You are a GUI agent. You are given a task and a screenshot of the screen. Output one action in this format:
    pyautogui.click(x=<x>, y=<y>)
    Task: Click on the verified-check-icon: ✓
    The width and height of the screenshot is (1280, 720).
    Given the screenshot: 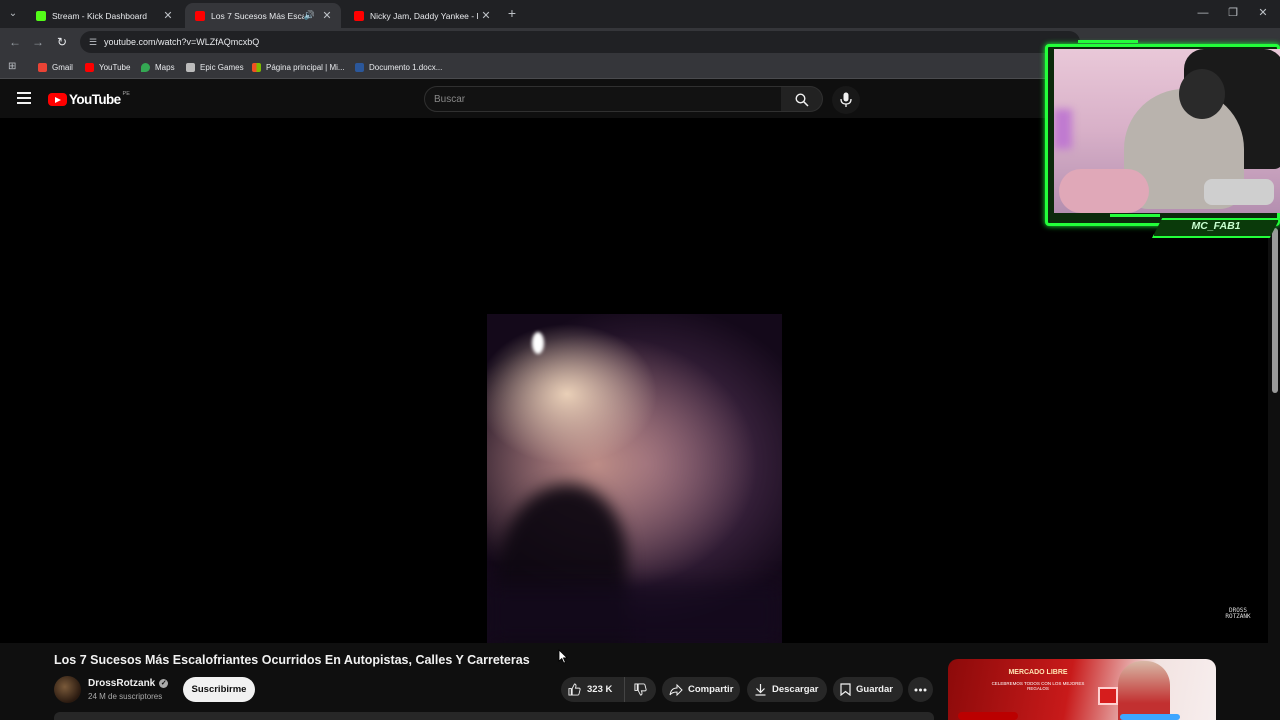 What is the action you would take?
    pyautogui.click(x=164, y=683)
    